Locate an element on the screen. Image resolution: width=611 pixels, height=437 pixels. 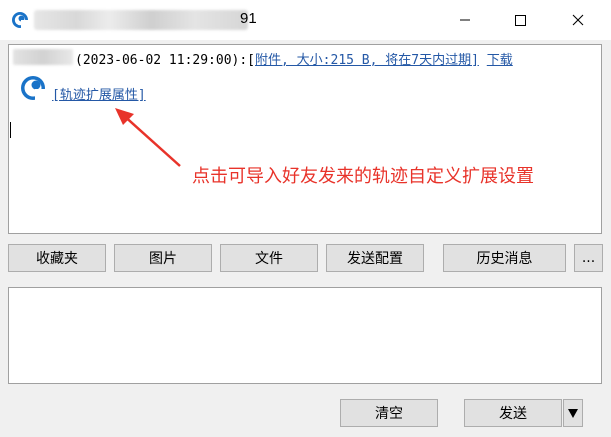
download-link: 下载 is located at coordinates (500, 60).